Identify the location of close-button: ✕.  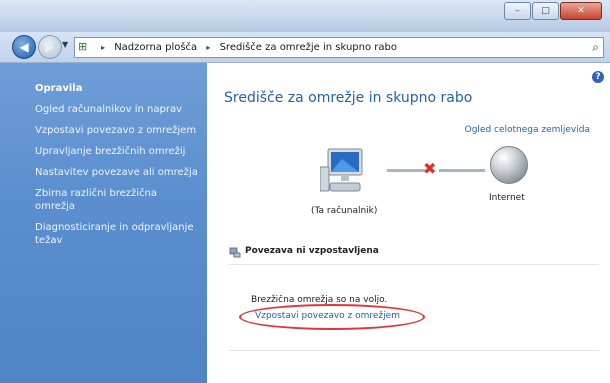
(581, 11).